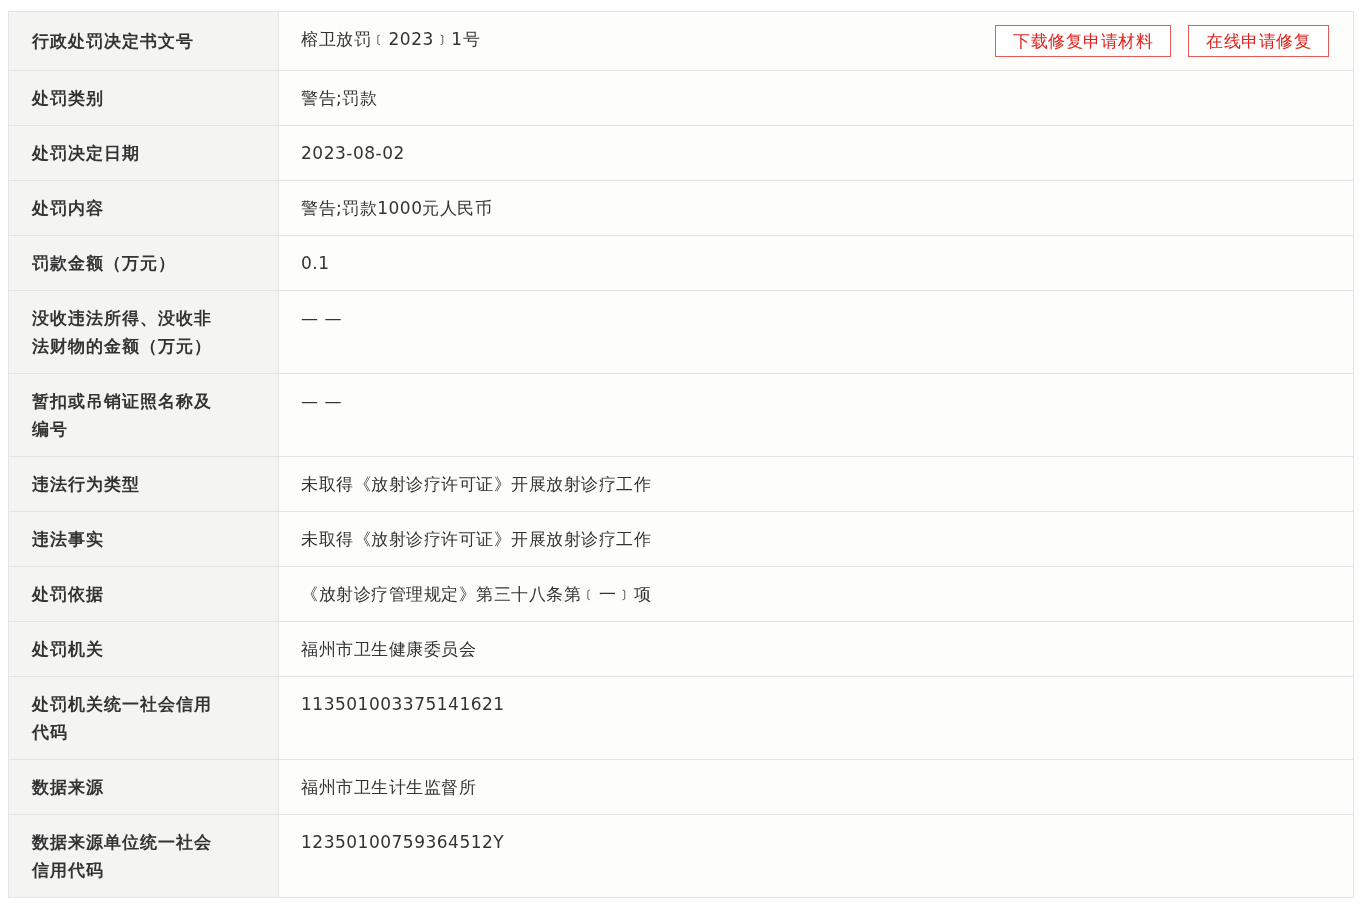  What do you see at coordinates (144, 41) in the screenshot?
I see `field-label: 行政处罚决定书文号` at bounding box center [144, 41].